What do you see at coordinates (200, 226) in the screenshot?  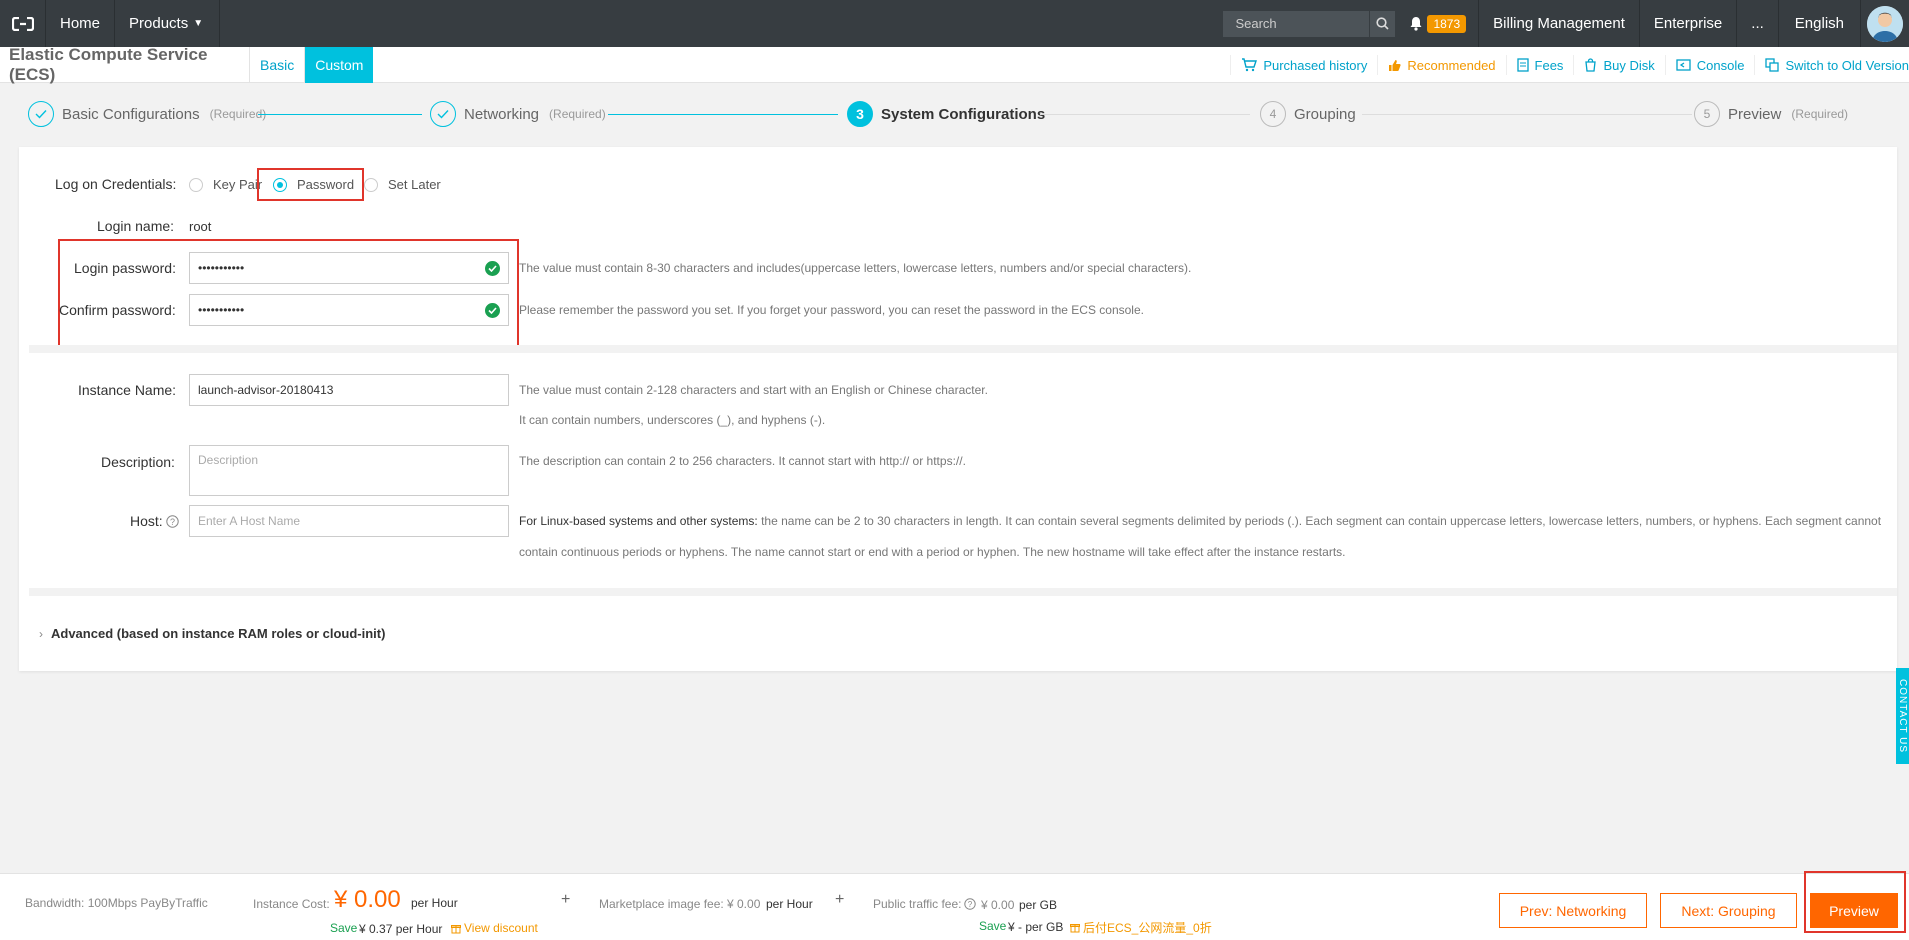 I see `login-name-value: root` at bounding box center [200, 226].